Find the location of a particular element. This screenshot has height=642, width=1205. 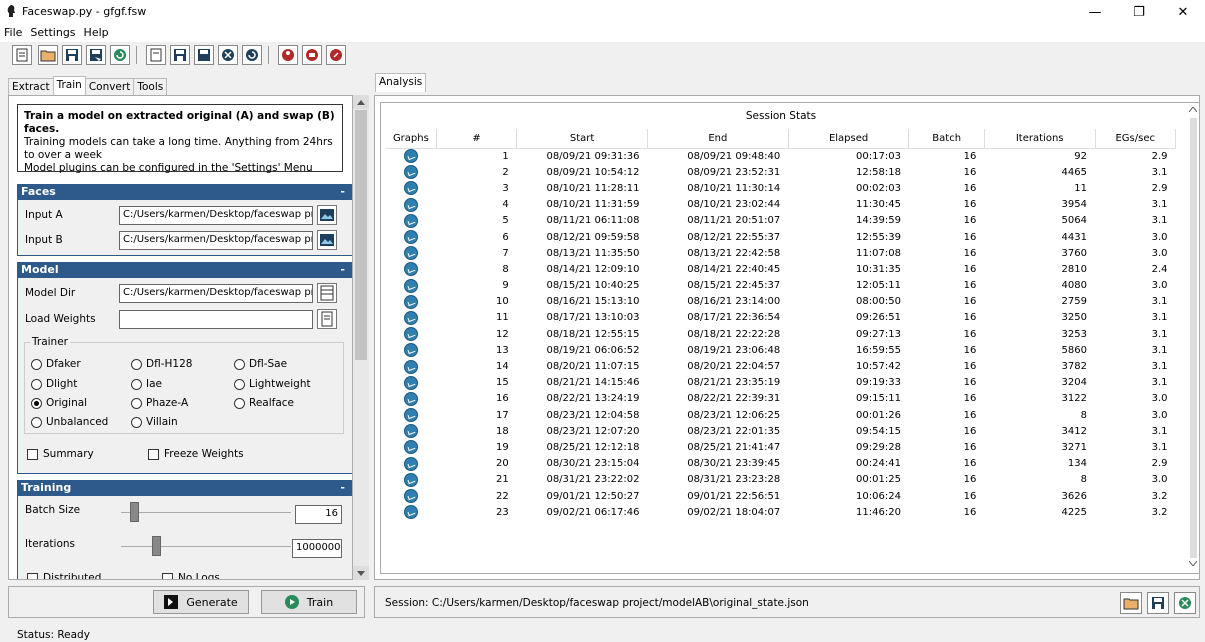

new-project-icon is located at coordinates (22, 55).